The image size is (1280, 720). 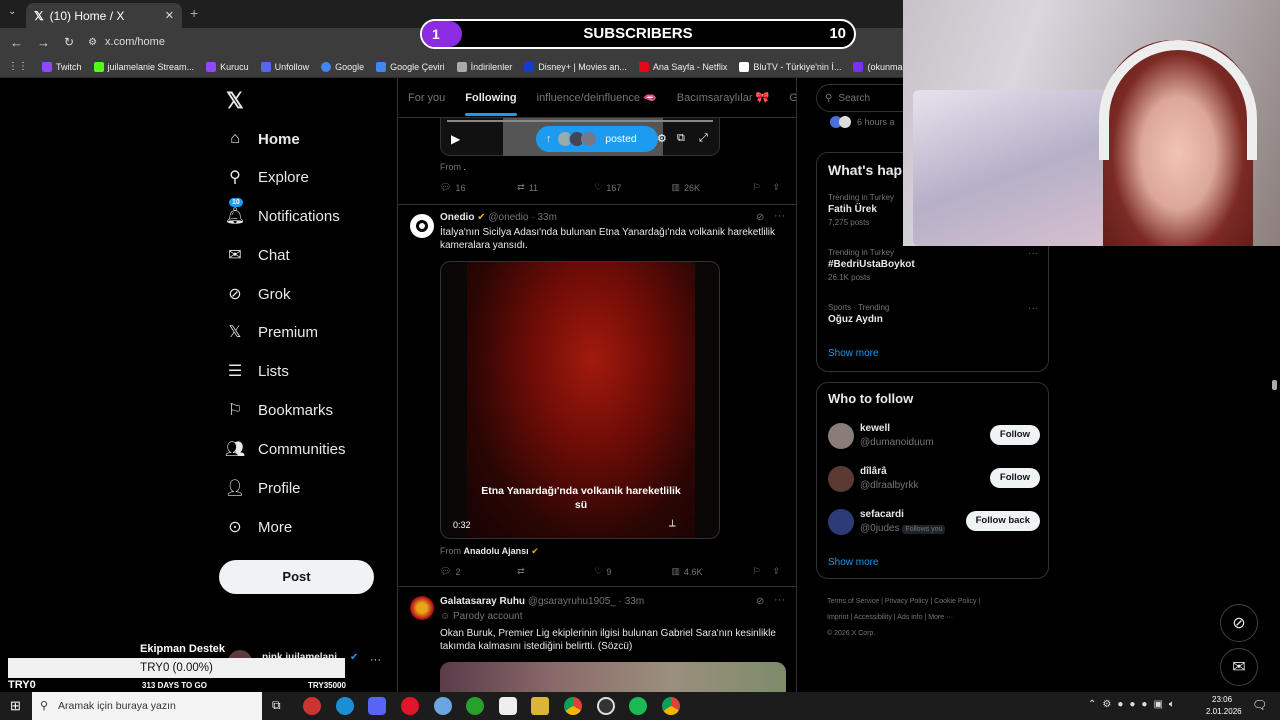 What do you see at coordinates (873, 617) in the screenshot?
I see `footer-link: Accessibility` at bounding box center [873, 617].